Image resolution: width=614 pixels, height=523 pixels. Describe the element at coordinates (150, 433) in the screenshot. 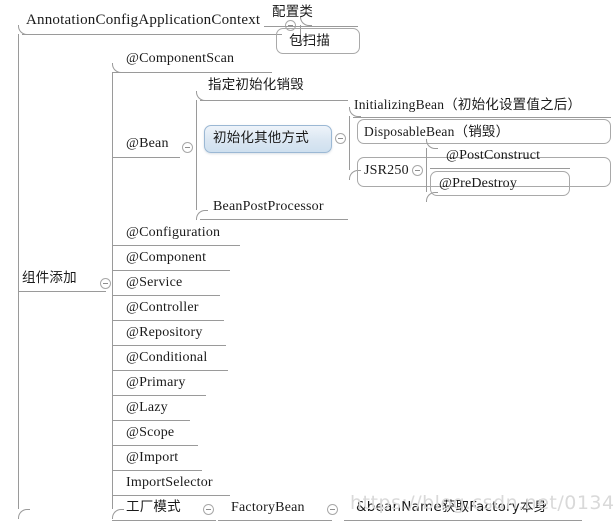

I see `node-scope: @Scope` at that location.